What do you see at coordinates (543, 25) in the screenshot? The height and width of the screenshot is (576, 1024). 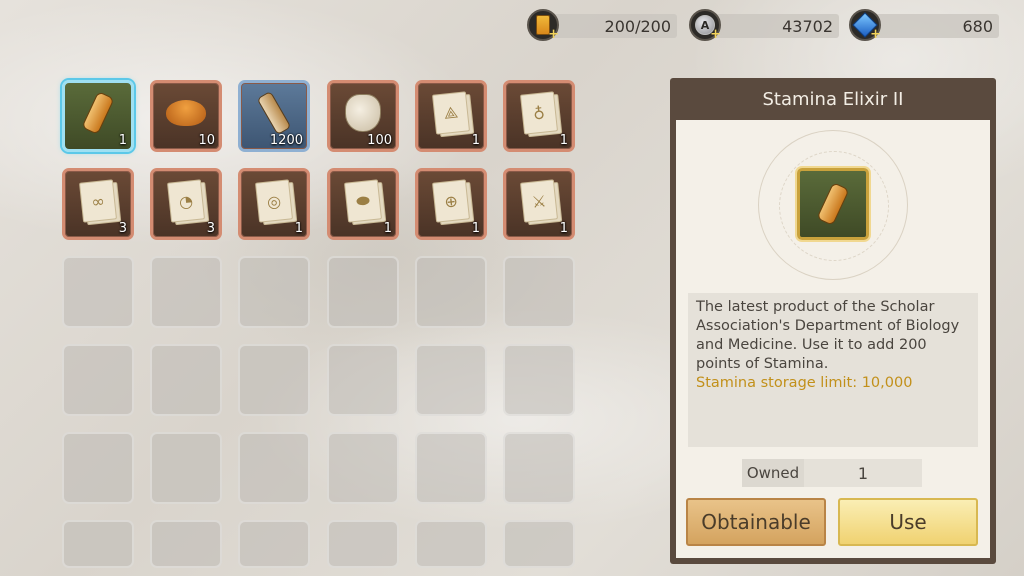 I see `stamina-icon: +` at bounding box center [543, 25].